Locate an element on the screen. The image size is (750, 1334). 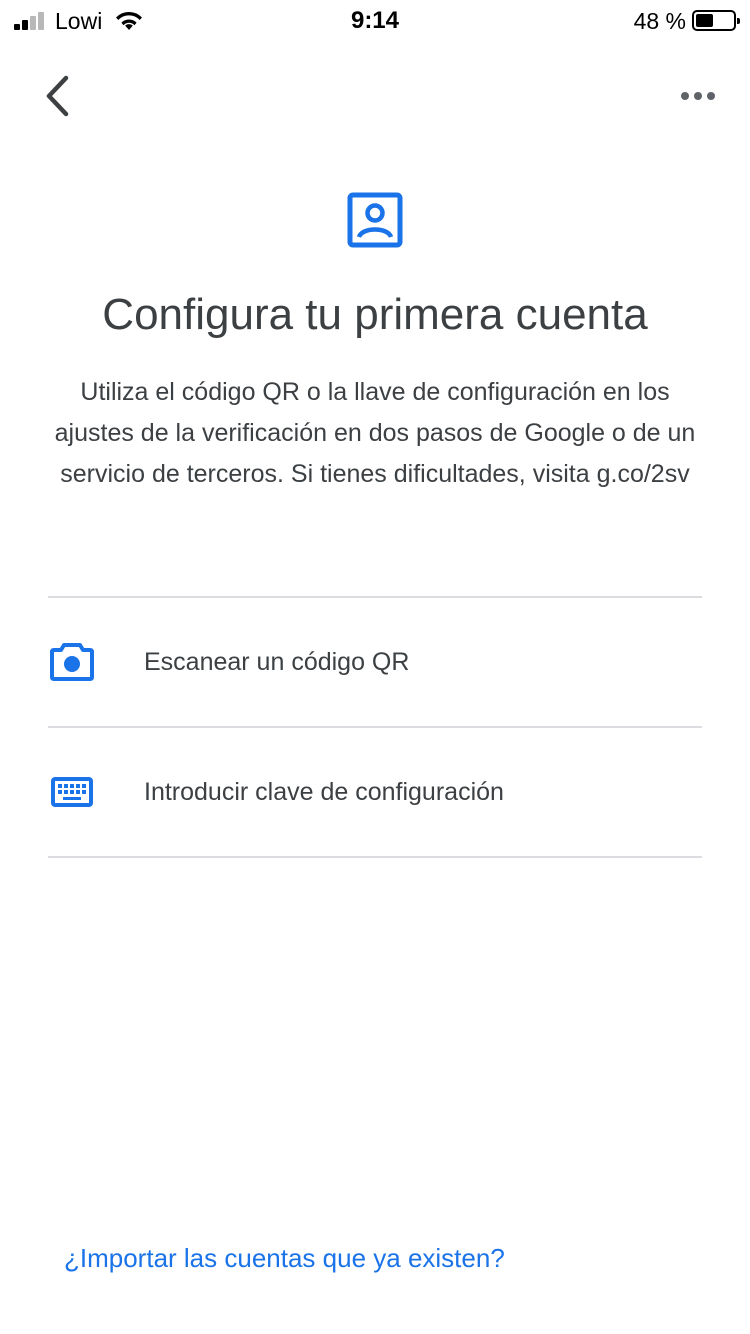
import-accounts-link: ¿Importar las cuentas que ya existen? is located at coordinates (284, 1258).